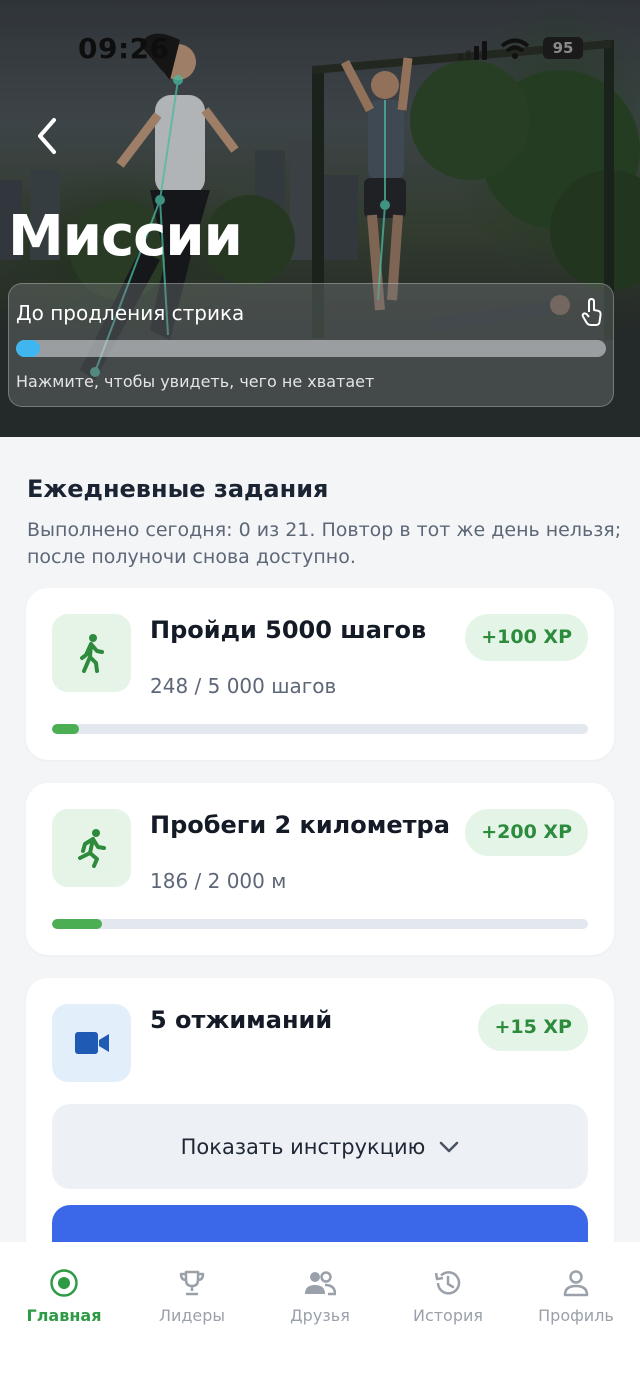 The width and height of the screenshot is (640, 1387). What do you see at coordinates (64, 1315) in the screenshot?
I see `tab-label: Главная` at bounding box center [64, 1315].